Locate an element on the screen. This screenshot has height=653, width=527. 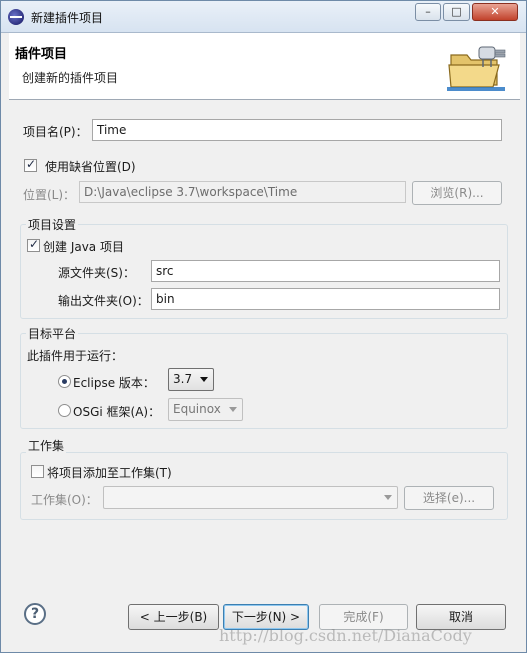
location-input: D:\Java\eclipse 3.7\workspace\Time is located at coordinates (242, 192).